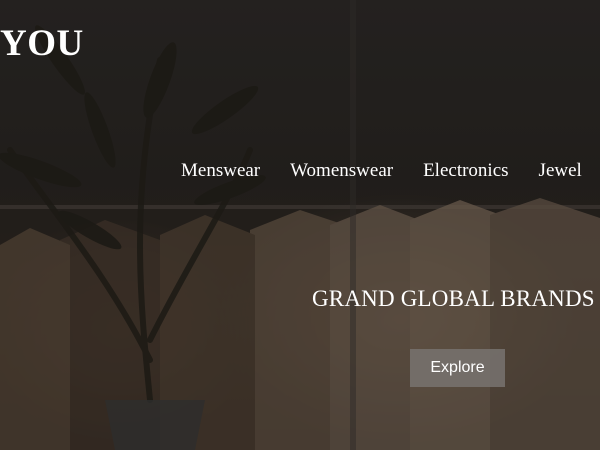 This screenshot has width=600, height=450. Describe the element at coordinates (457, 368) in the screenshot. I see `explore-button: Explore` at that location.